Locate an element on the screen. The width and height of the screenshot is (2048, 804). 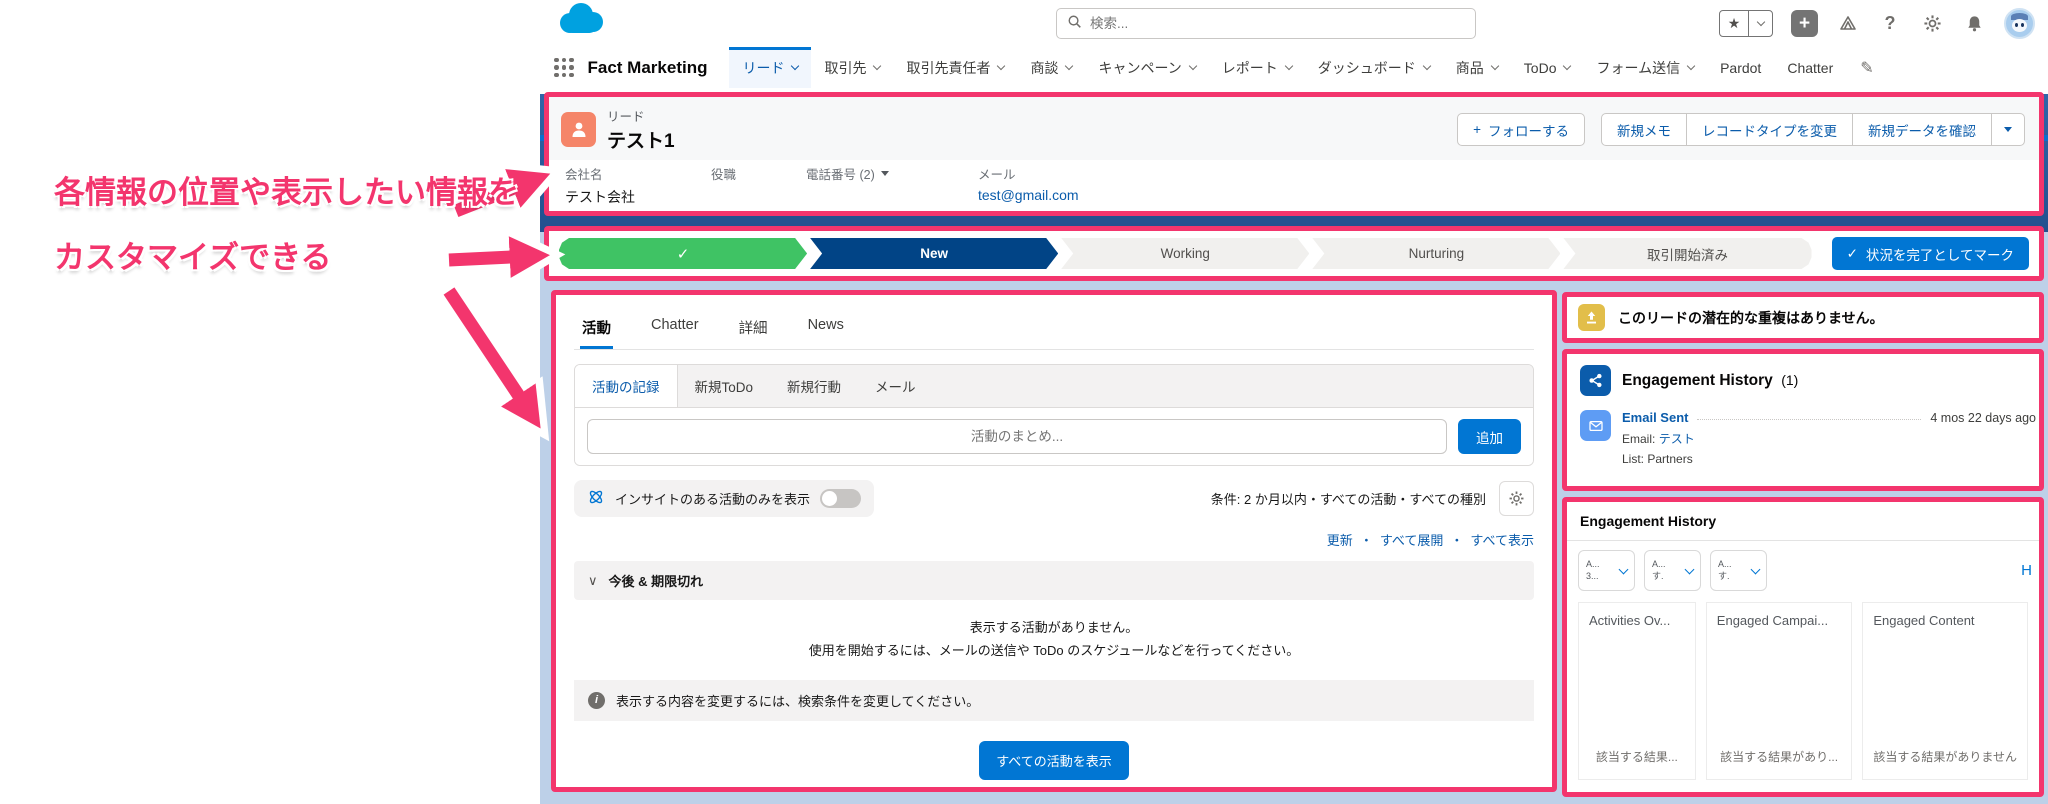
check-new-data-button: 新規データを確認 is located at coordinates (1922, 129).